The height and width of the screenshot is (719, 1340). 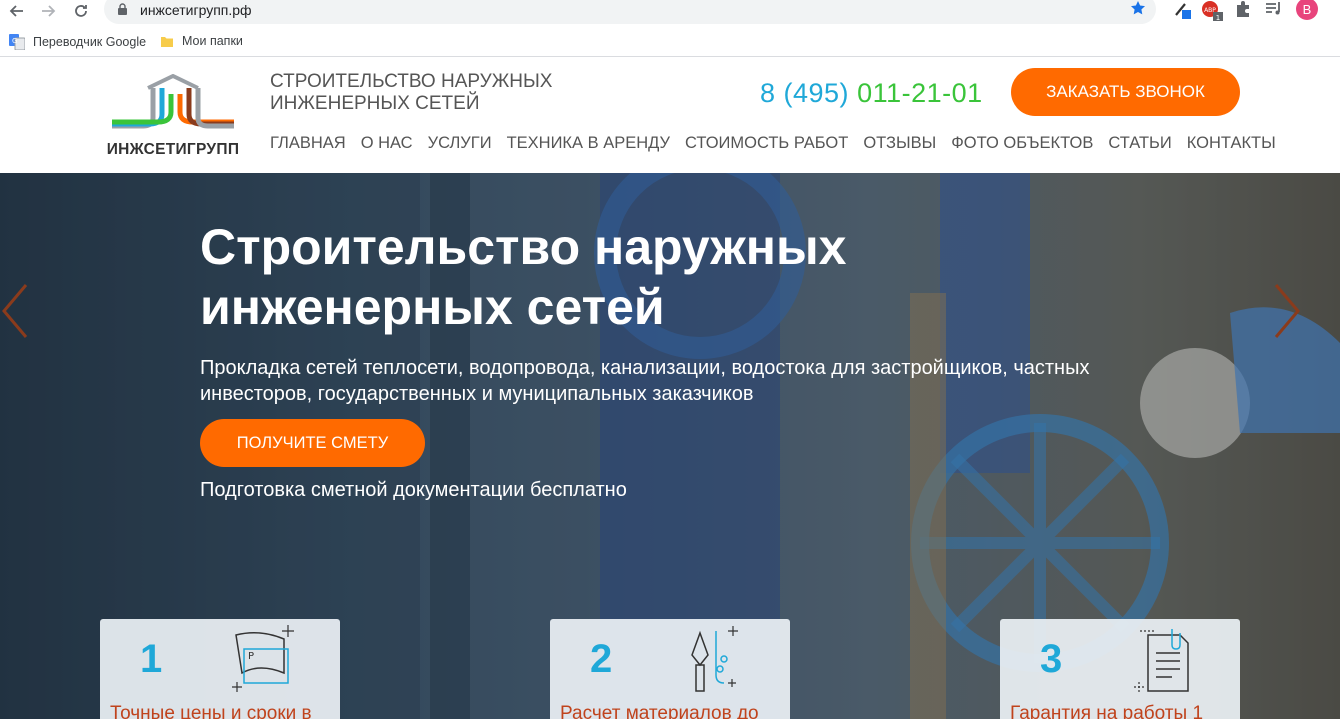 What do you see at coordinates (601, 659) in the screenshot?
I see `feature-card-number: 2` at bounding box center [601, 659].